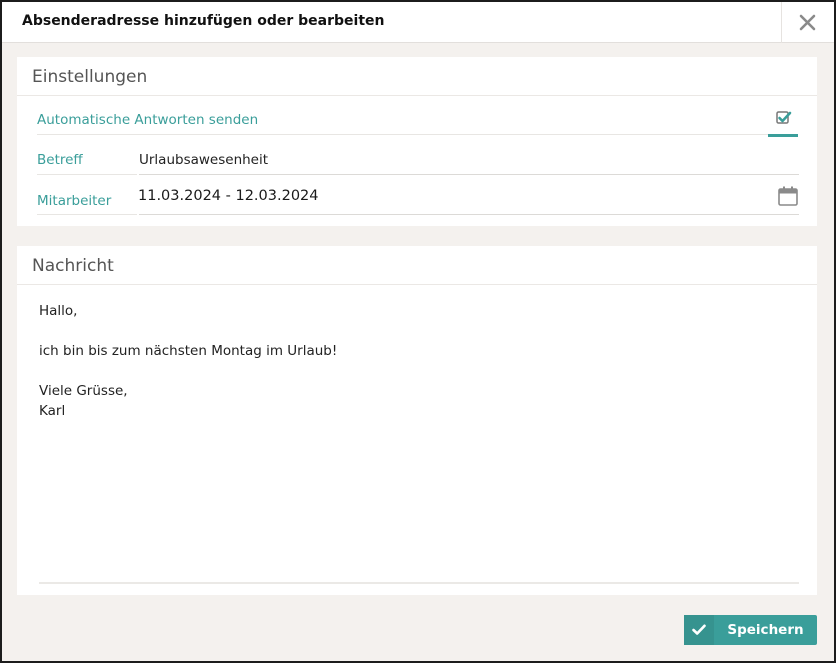 The width and height of the screenshot is (836, 663). Describe the element at coordinates (58, 311) in the screenshot. I see `message-line: Hallo,` at that location.